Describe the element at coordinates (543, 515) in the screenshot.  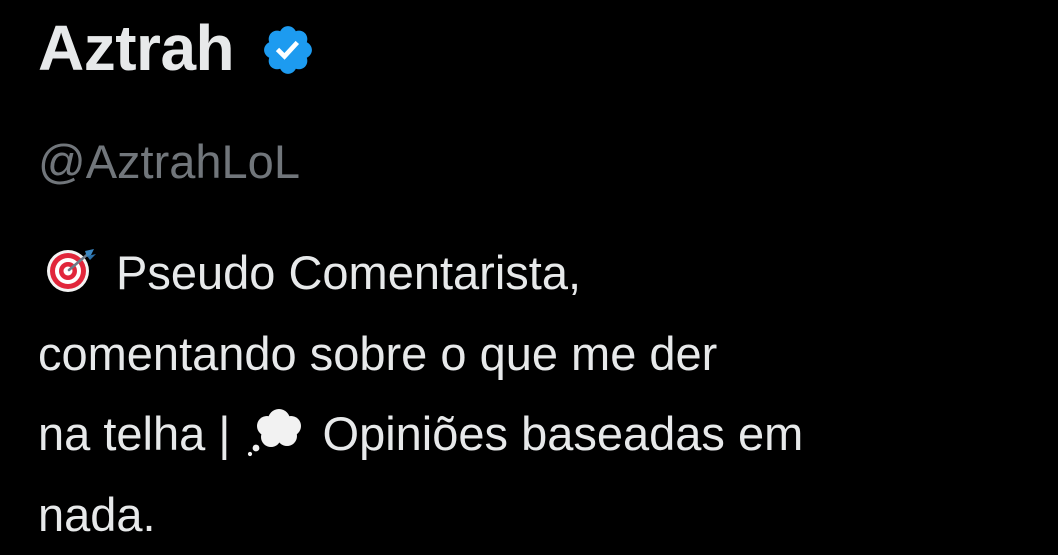
I see `bio-line: nada.` at that location.